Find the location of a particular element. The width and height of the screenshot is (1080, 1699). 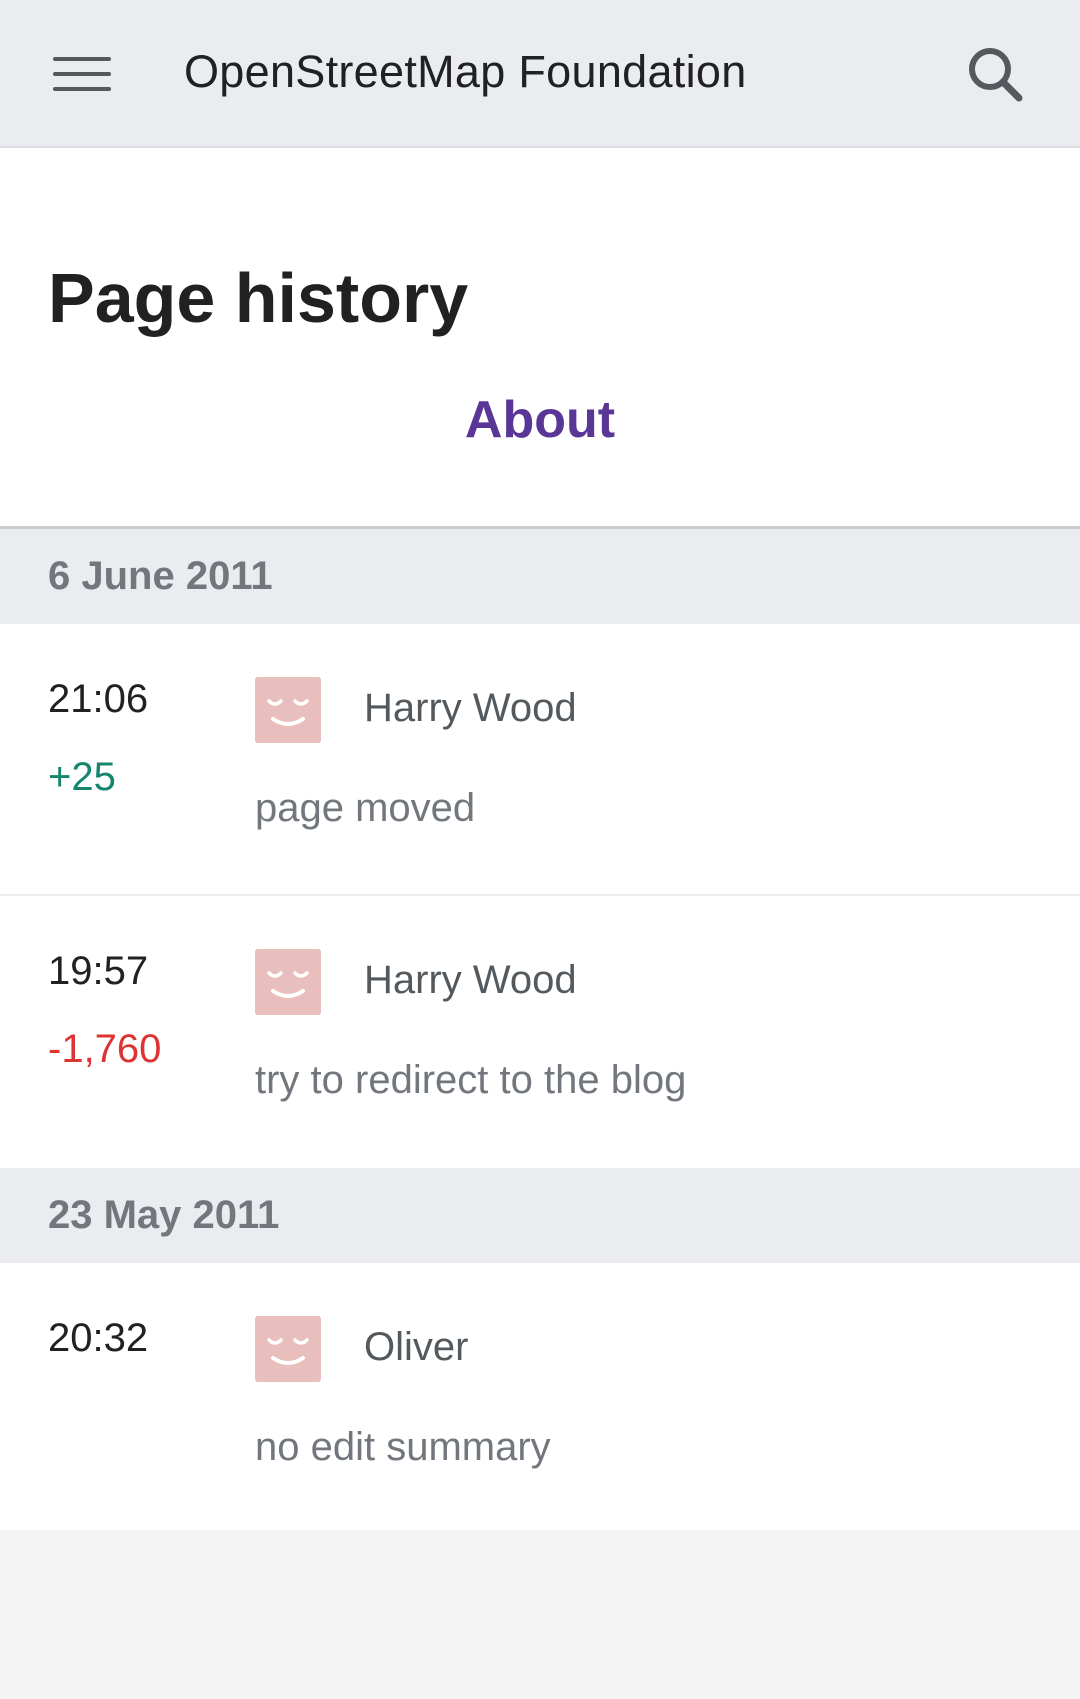

entry-summary: no edit summary is located at coordinates (403, 1447).